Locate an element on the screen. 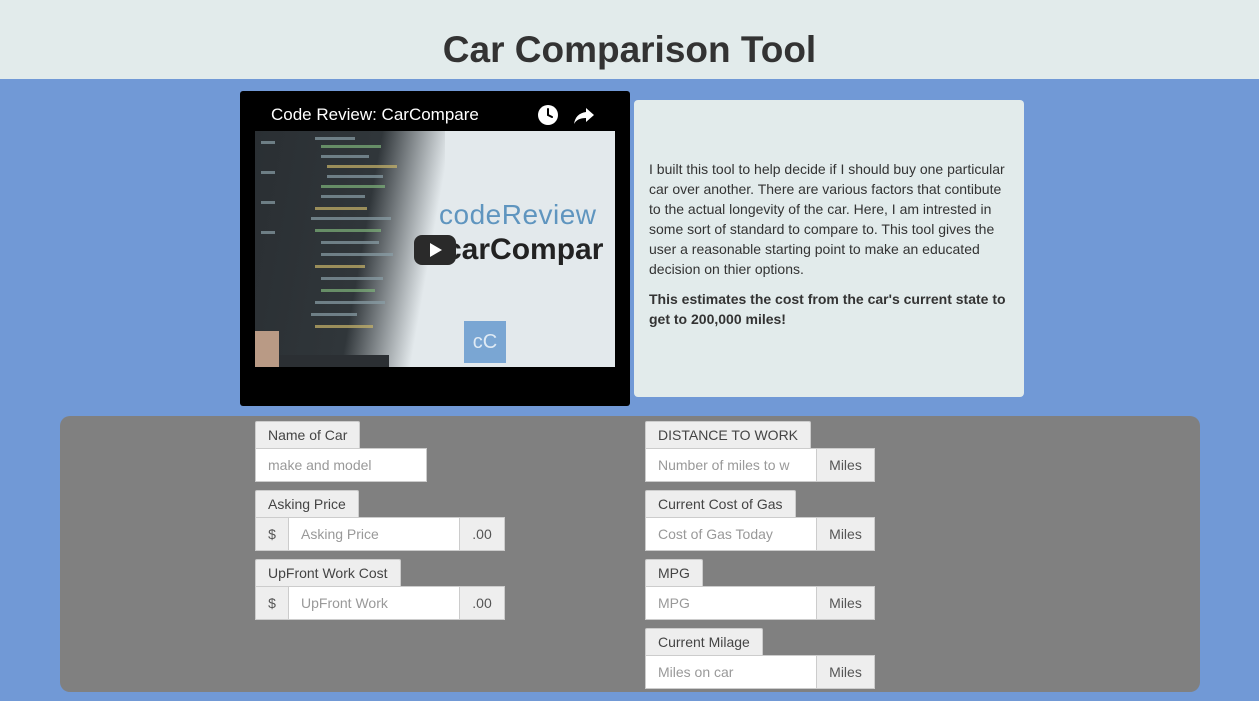  taskbar-preview is located at coordinates (334, 361).